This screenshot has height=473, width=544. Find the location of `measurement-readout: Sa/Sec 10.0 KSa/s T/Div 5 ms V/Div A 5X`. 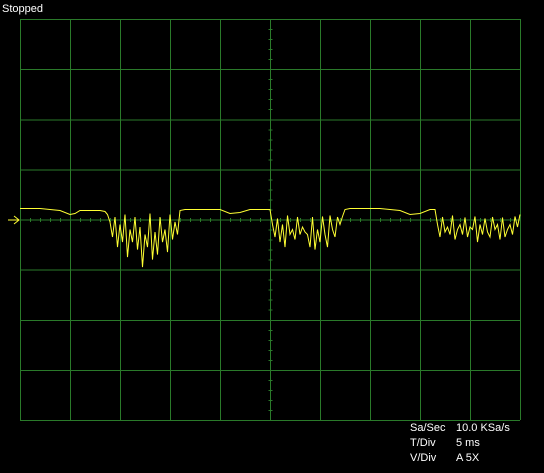

measurement-readout: Sa/Sec 10.0 KSa/s T/Div 5 ms V/Div A 5X is located at coordinates (460, 443).